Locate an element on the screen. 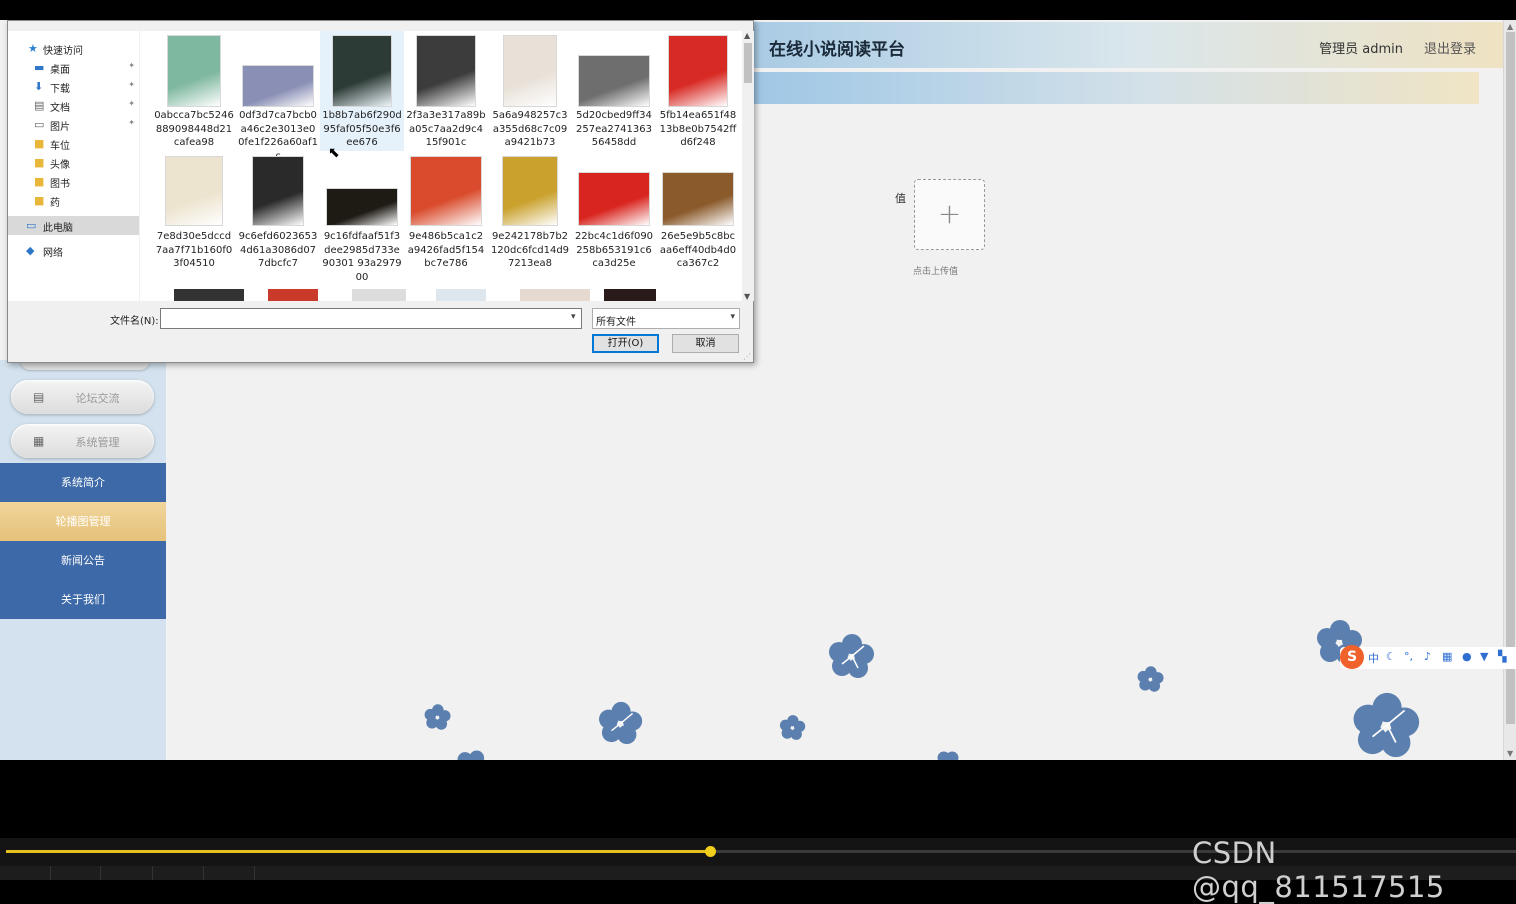 Image resolution: width=1516 pixels, height=904 pixels. document-icon: ▤ is located at coordinates (39, 105).